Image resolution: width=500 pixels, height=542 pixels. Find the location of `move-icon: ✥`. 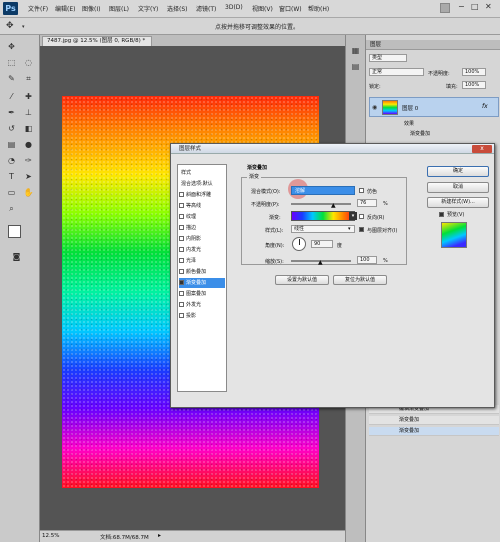

move-icon: ✥ is located at coordinates (11, 47).